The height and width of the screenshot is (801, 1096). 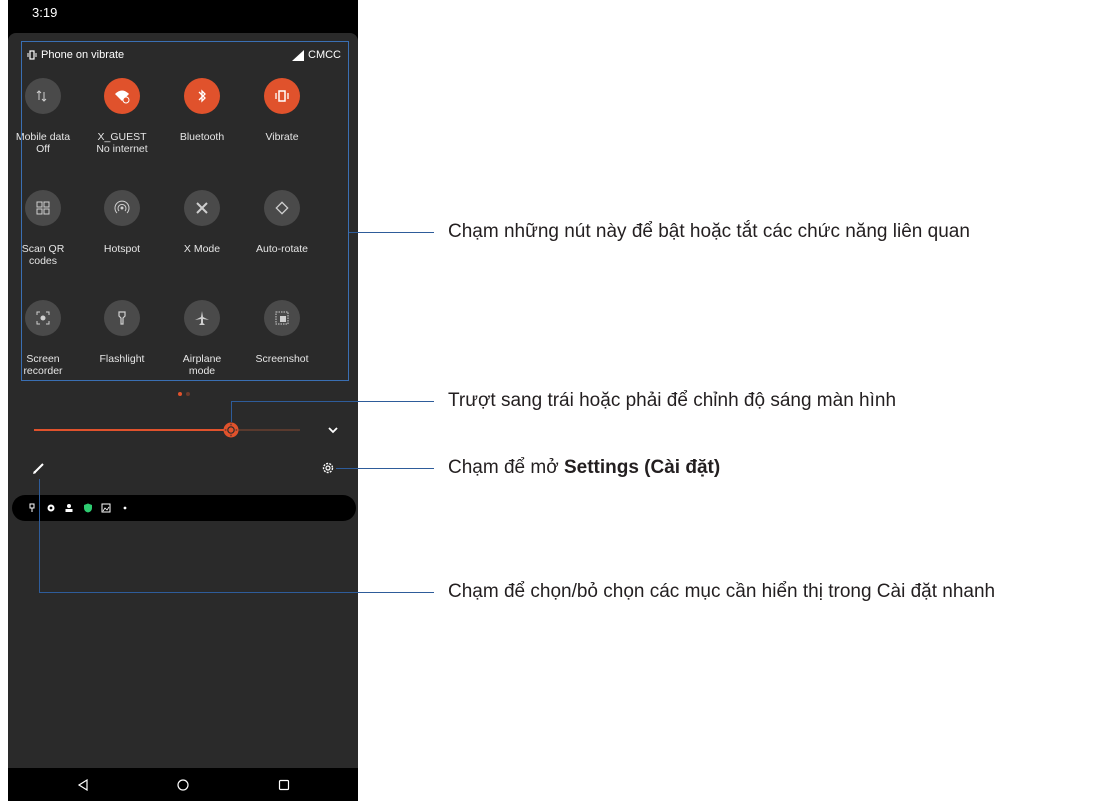 What do you see at coordinates (132, 430) in the screenshot?
I see `brightness-slider-fill` at bounding box center [132, 430].